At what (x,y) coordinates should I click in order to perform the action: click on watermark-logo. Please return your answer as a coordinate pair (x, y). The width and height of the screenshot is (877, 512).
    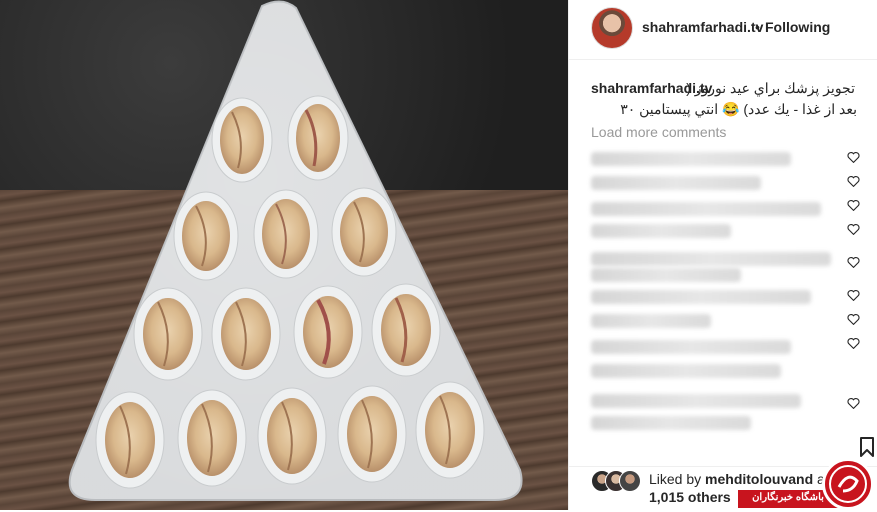
    Looking at the image, I should click on (848, 484).